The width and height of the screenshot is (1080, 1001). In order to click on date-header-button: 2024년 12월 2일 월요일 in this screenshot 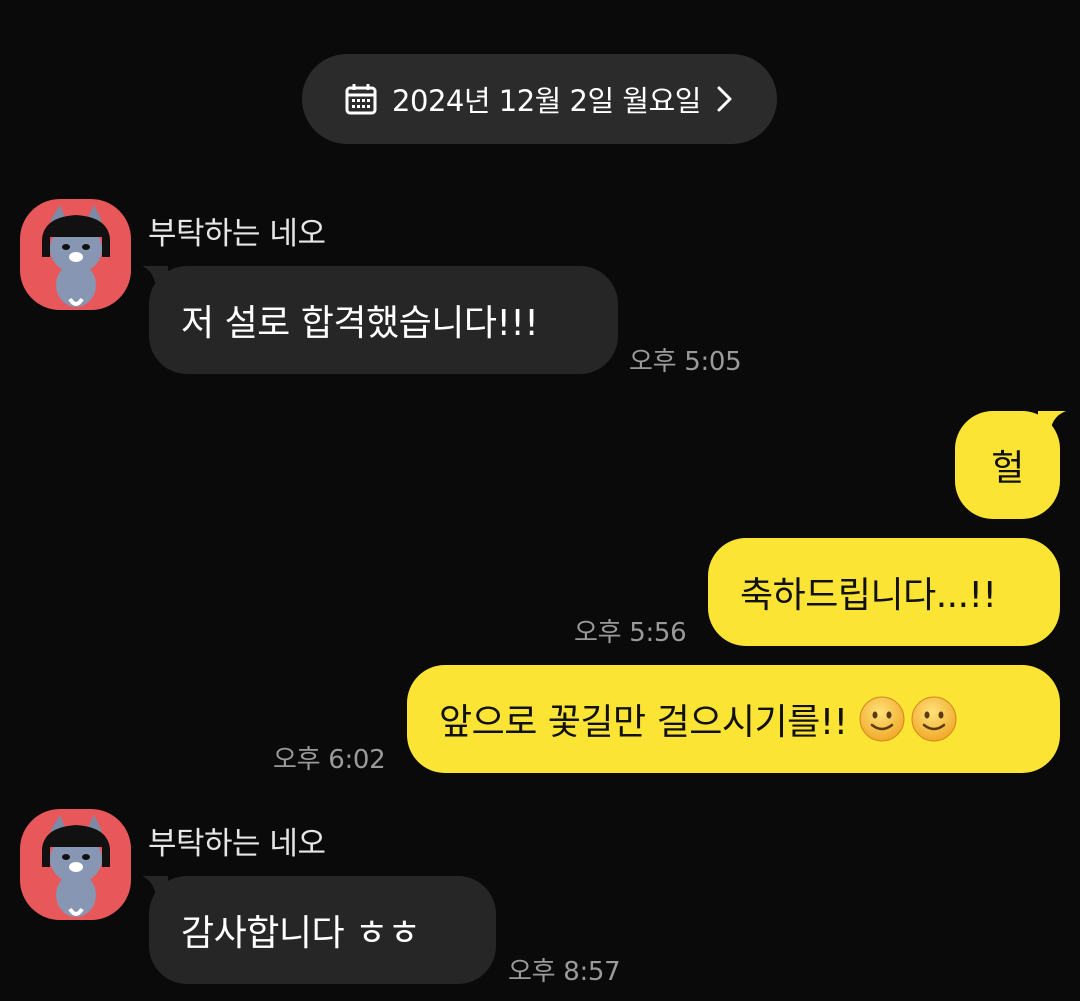, I will do `click(539, 99)`.